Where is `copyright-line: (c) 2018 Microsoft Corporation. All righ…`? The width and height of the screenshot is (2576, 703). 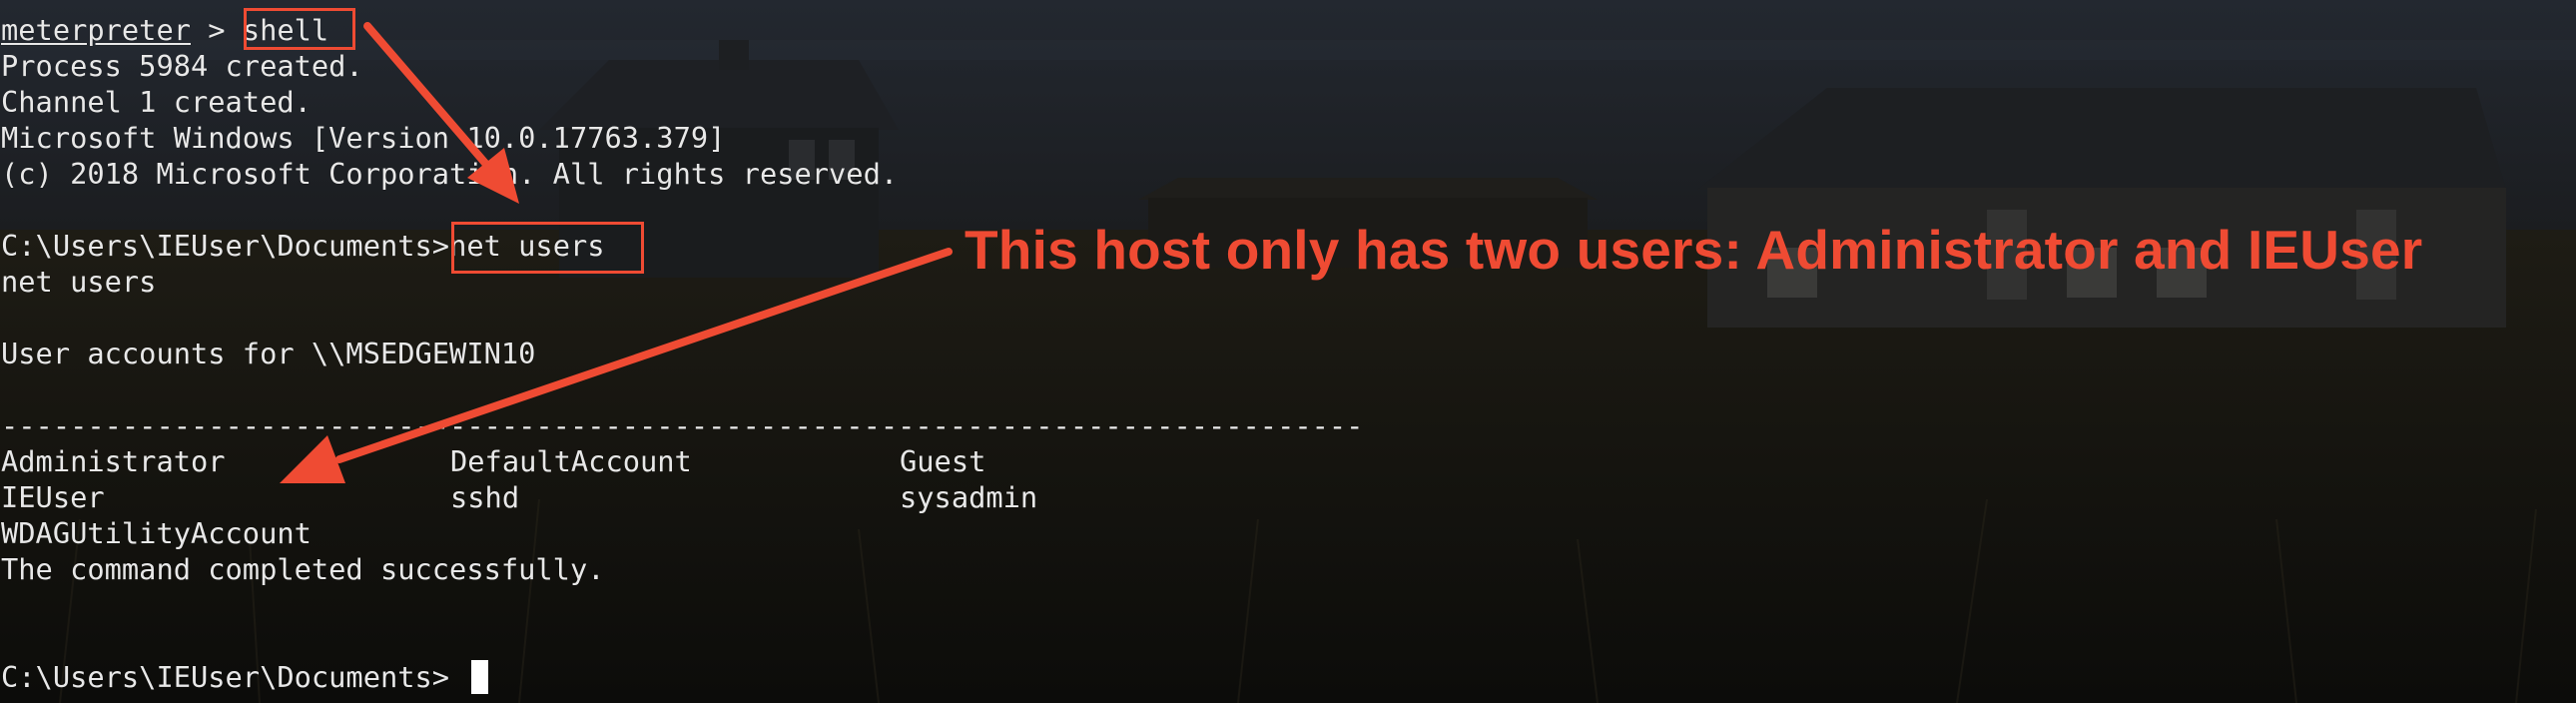
copyright-line: (c) 2018 Microsoft Corporation. All righ… is located at coordinates (450, 174).